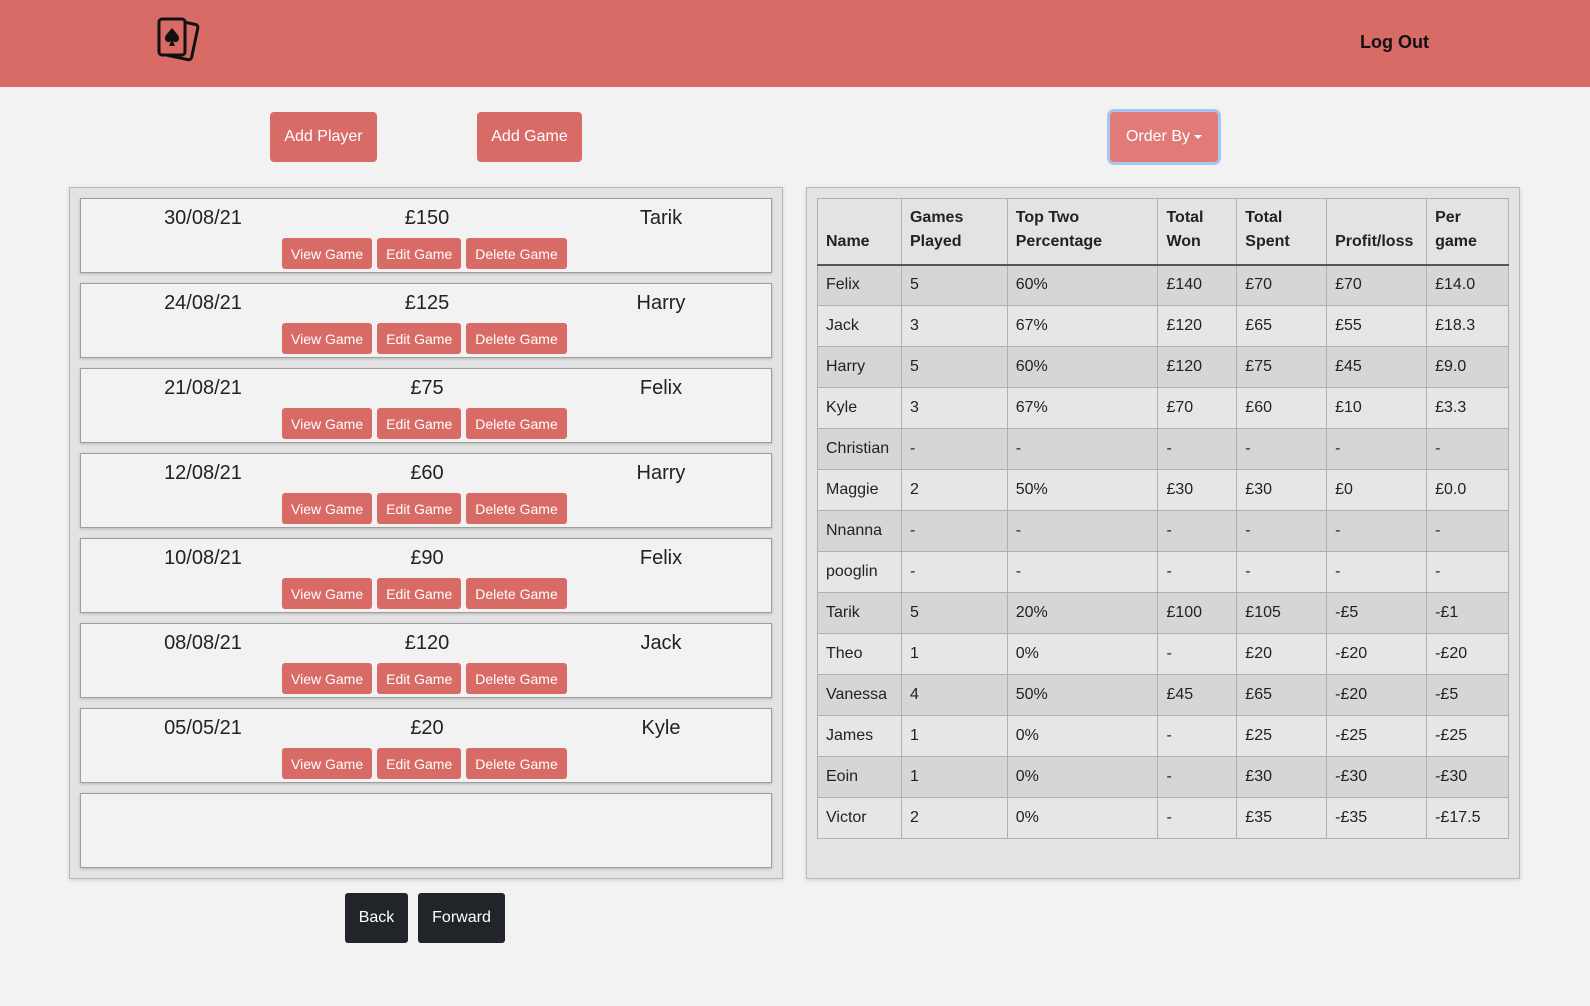 Image resolution: width=1590 pixels, height=1006 pixels. I want to click on order-by-dropdown: Order By, so click(1164, 137).